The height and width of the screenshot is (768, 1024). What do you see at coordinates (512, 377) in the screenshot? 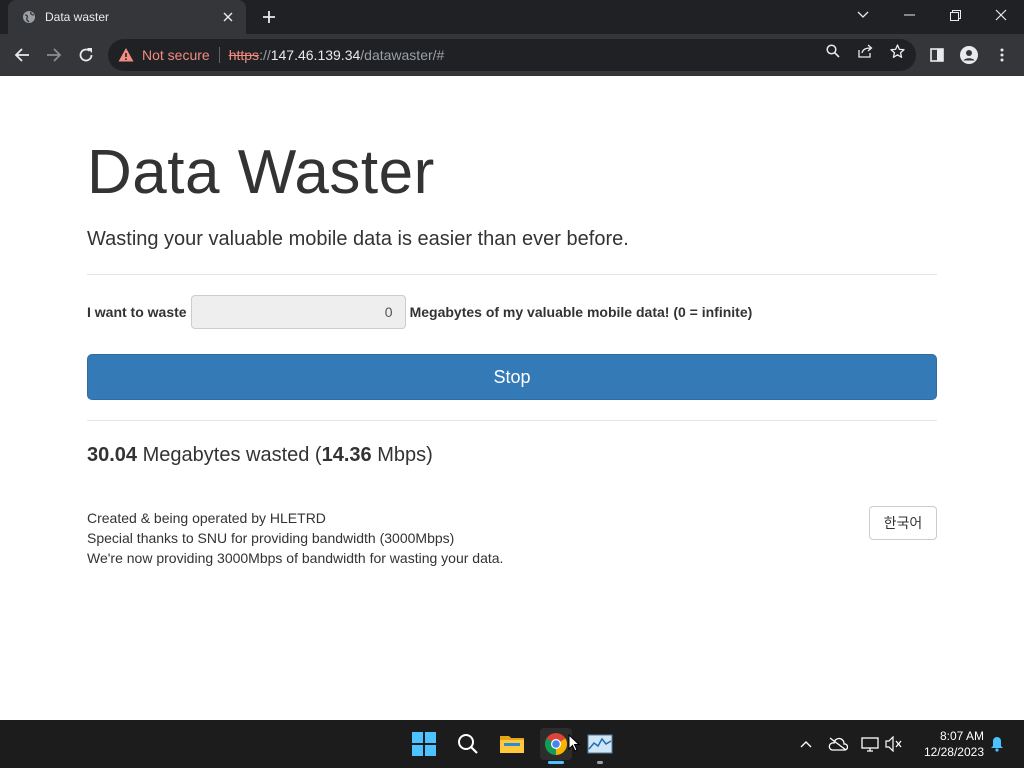
I see `stop-button: Stop` at bounding box center [512, 377].